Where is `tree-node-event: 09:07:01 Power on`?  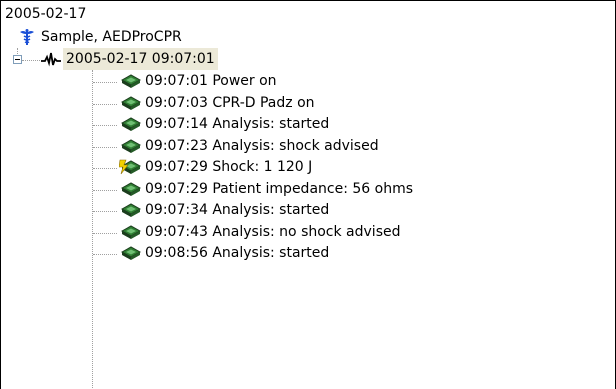 tree-node-event: 09:07:01 Power on is located at coordinates (198, 81).